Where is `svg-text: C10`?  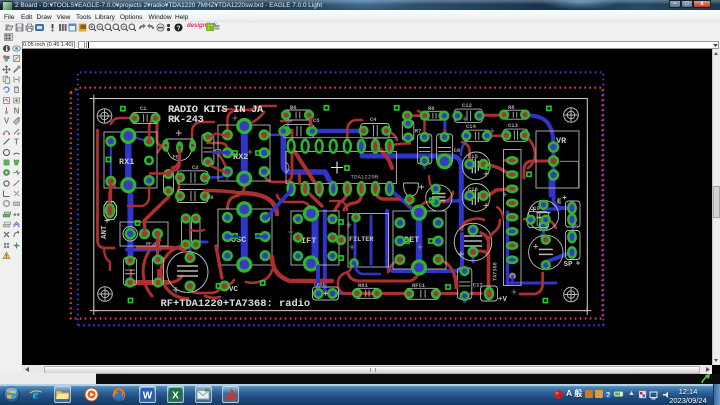 svg-text: C10 is located at coordinates (535, 208).